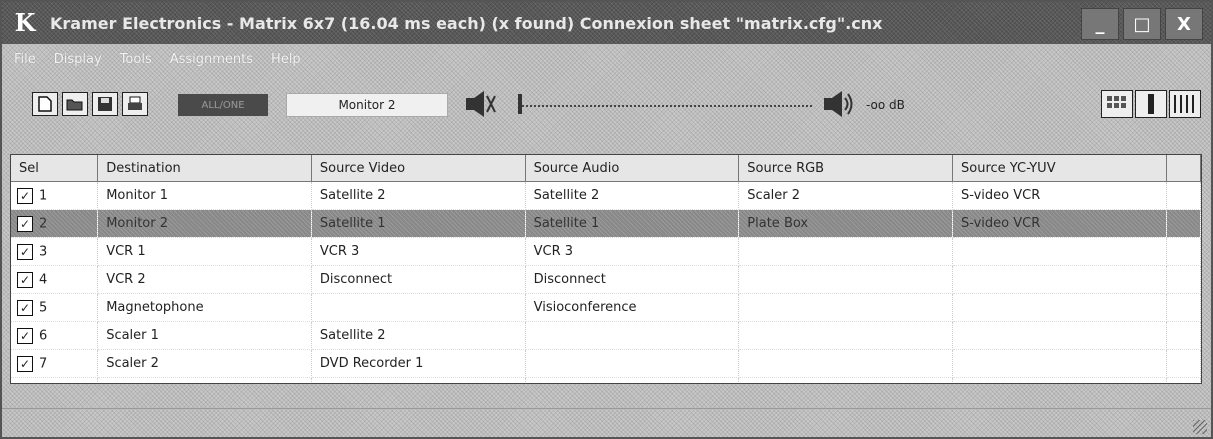 This screenshot has width=1213, height=439. Describe the element at coordinates (418, 251) in the screenshot. I see `cell-video: VCR 3` at that location.